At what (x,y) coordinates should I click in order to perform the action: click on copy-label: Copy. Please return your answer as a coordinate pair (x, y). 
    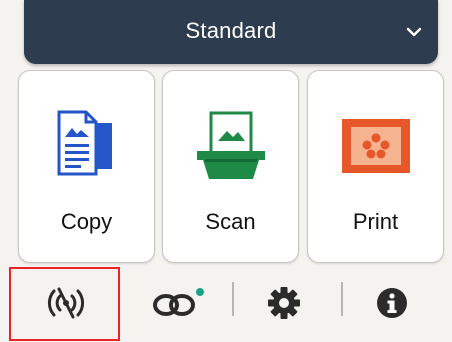
    Looking at the image, I should click on (86, 221).